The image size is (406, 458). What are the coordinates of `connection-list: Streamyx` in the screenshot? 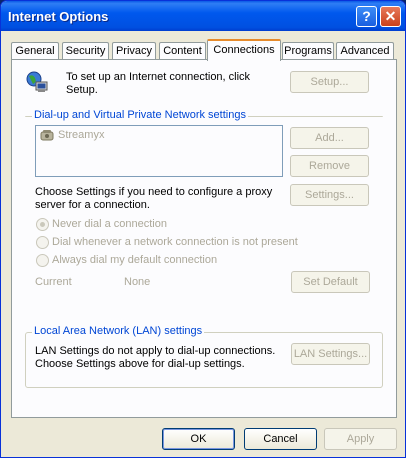 It's located at (159, 151).